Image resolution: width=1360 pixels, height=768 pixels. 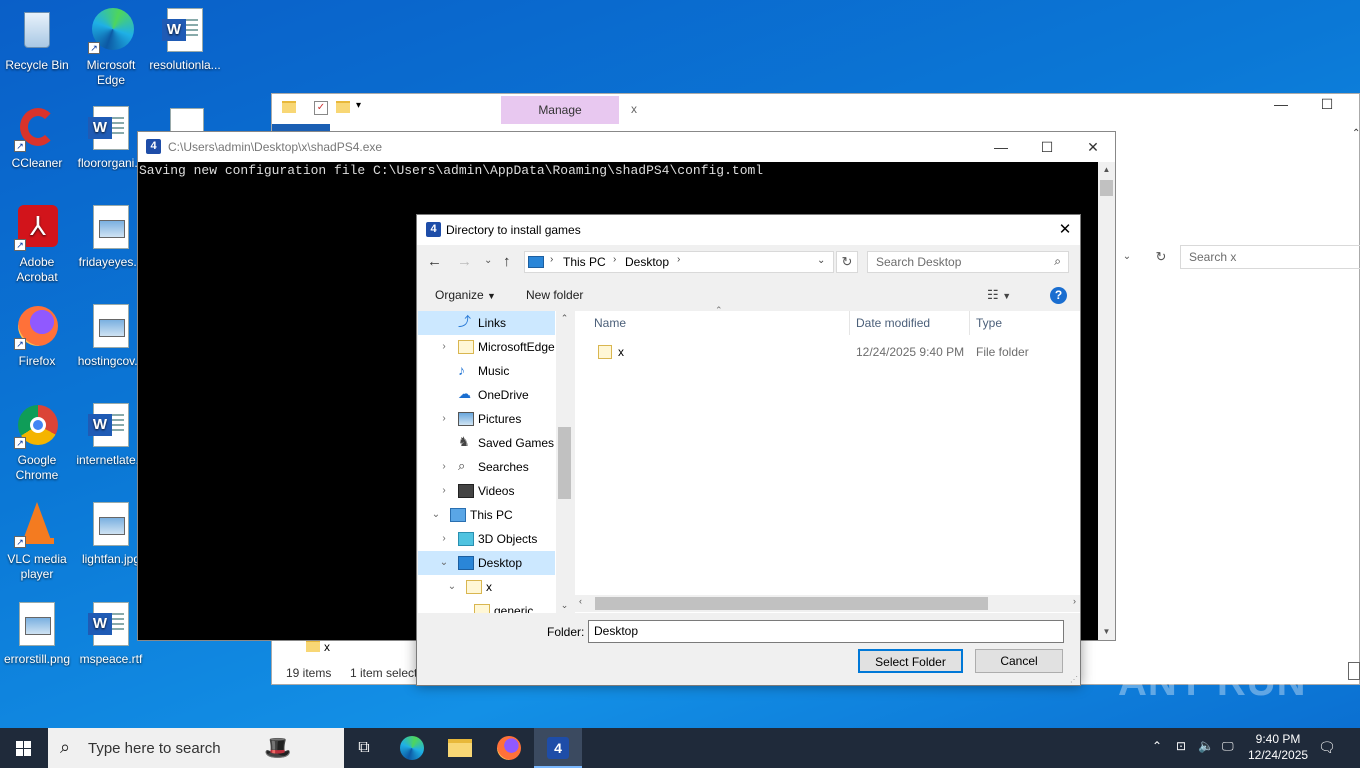 I want to click on desktop-icon-vlc: ↗ VLC media player, so click(x=37, y=542).